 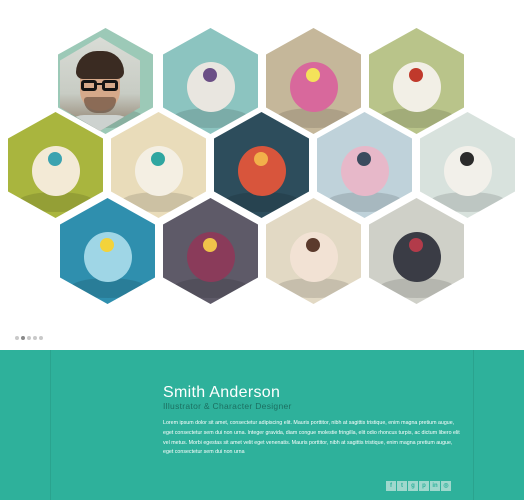 I want to click on profile-name: Smith Anderson, so click(x=222, y=392).